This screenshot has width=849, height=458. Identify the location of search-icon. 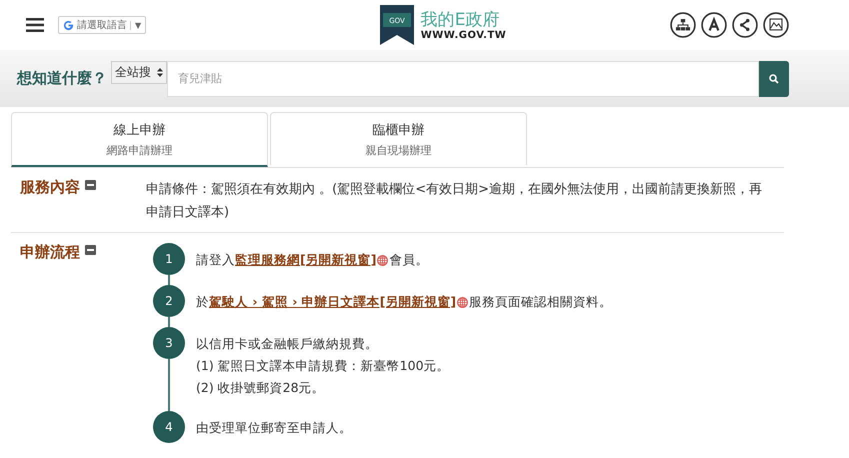
(774, 79).